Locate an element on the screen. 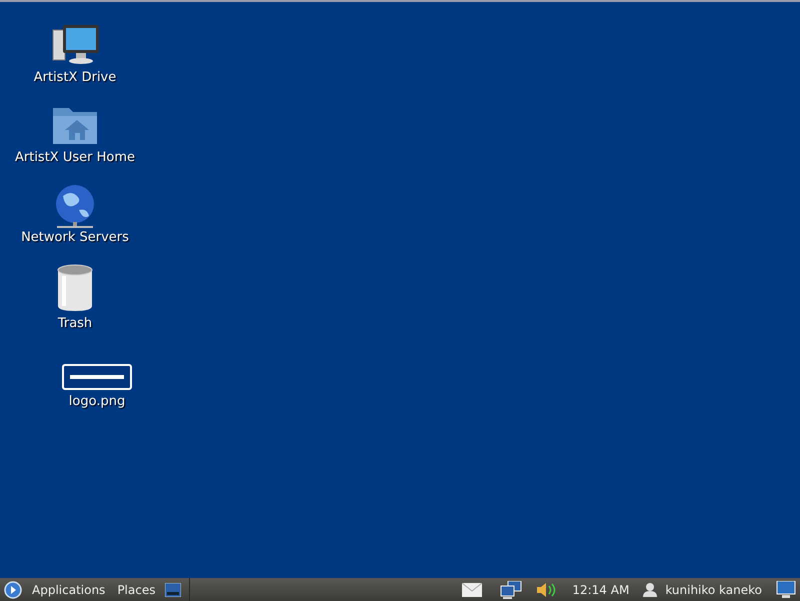 The width and height of the screenshot is (800, 601). icon-label: Network Servers is located at coordinates (75, 237).